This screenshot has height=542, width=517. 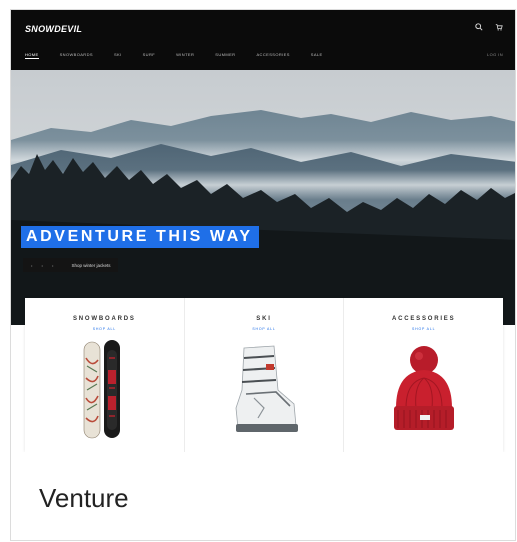 What do you see at coordinates (140, 237) in the screenshot?
I see `hero-headline: ADVENTURE THIS WAY` at bounding box center [140, 237].